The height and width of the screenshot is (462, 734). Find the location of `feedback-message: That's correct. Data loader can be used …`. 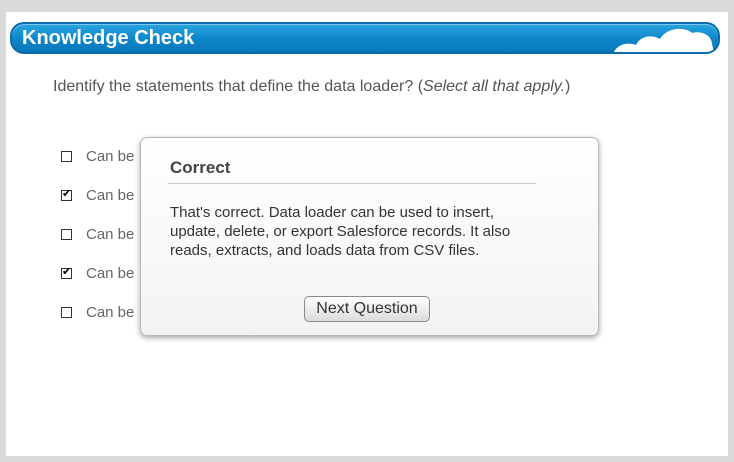

feedback-message: That's correct. Data loader can be used … is located at coordinates (340, 231).